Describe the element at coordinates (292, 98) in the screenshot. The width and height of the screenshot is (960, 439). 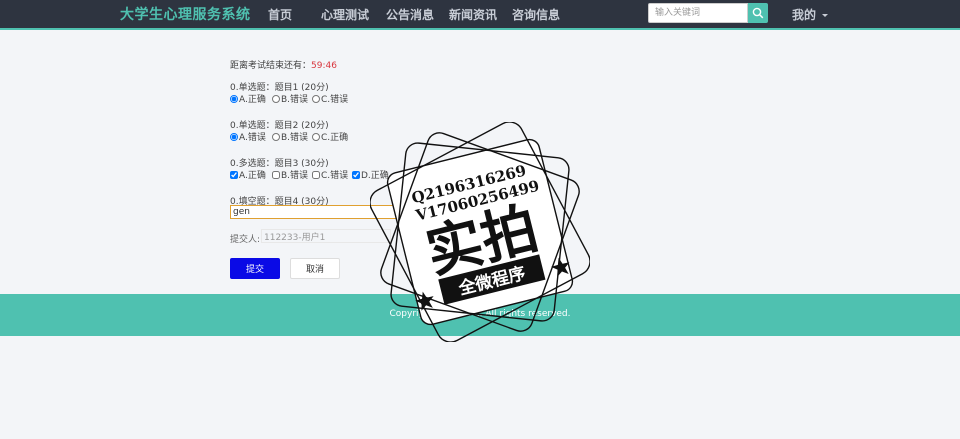
I see `option-q1-b: B.错误` at that location.